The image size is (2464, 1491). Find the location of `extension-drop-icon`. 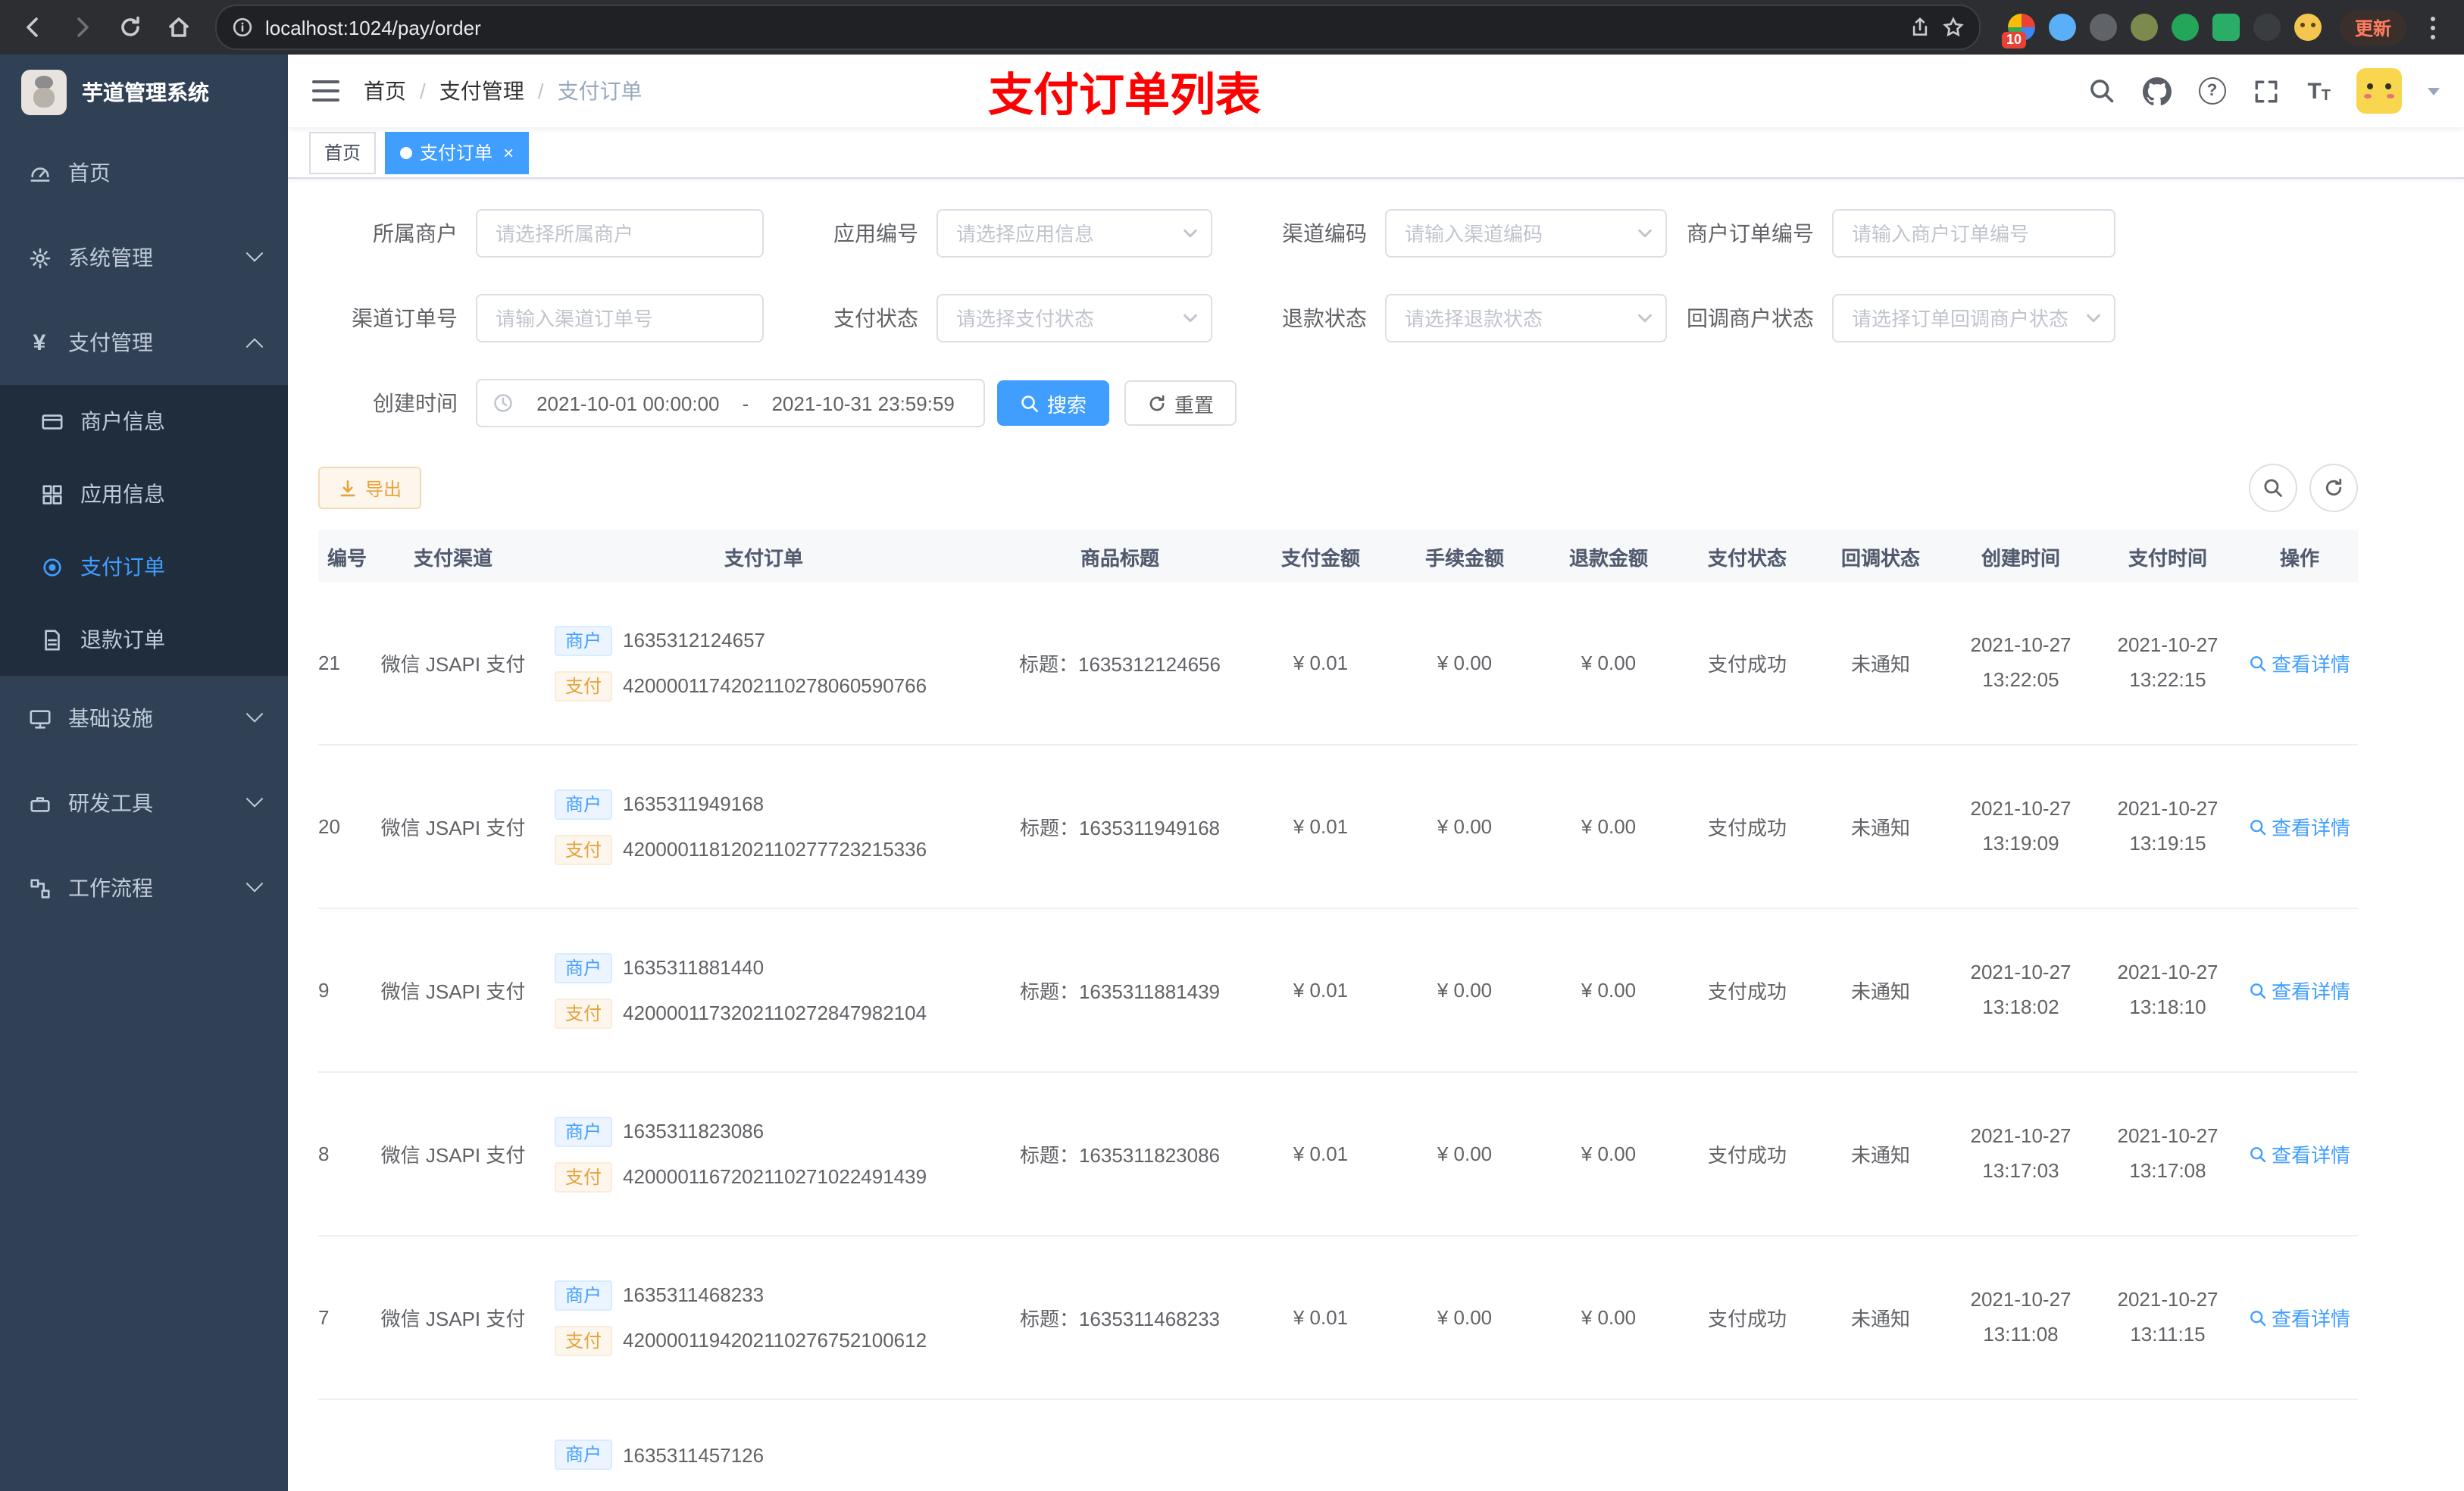

extension-drop-icon is located at coordinates (2062, 27).